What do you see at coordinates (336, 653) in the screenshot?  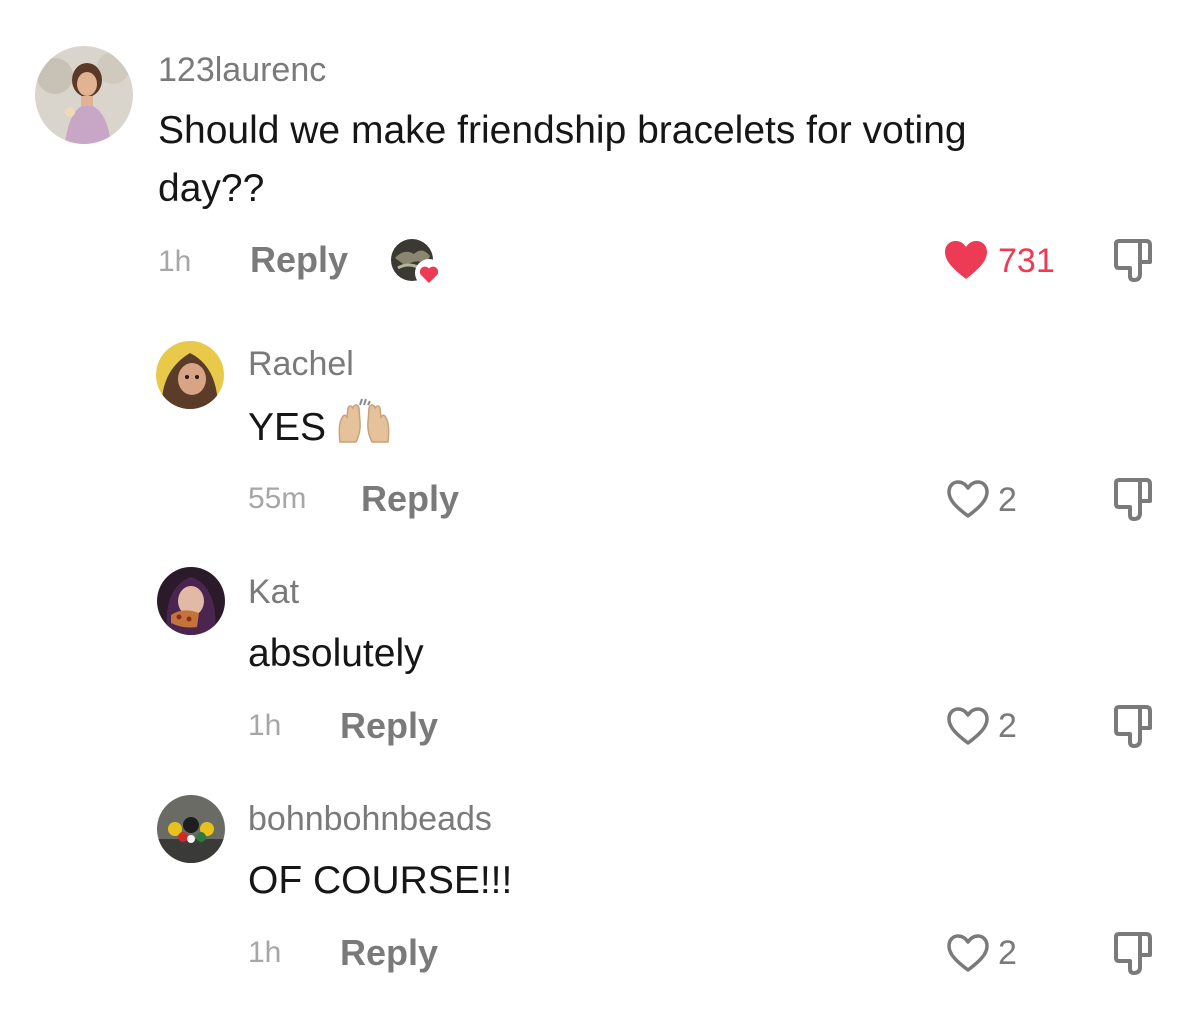 I see `reply-text: absolutely` at bounding box center [336, 653].